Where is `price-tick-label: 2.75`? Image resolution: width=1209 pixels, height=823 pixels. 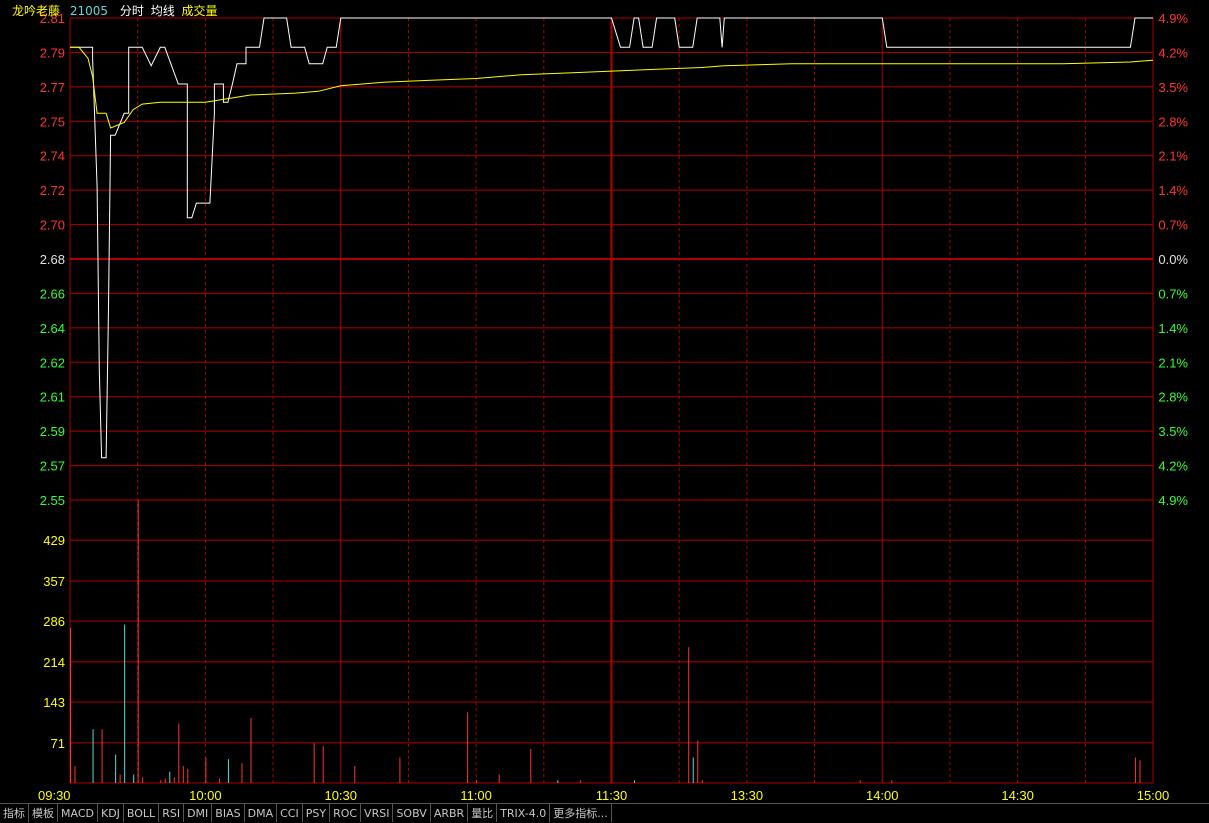 price-tick-label: 2.75 is located at coordinates (52, 121).